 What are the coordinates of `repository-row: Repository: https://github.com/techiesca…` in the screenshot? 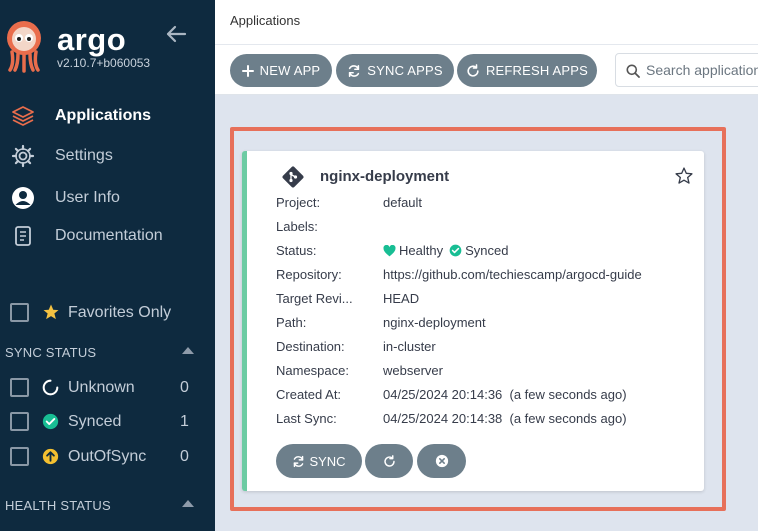 It's located at (486, 276).